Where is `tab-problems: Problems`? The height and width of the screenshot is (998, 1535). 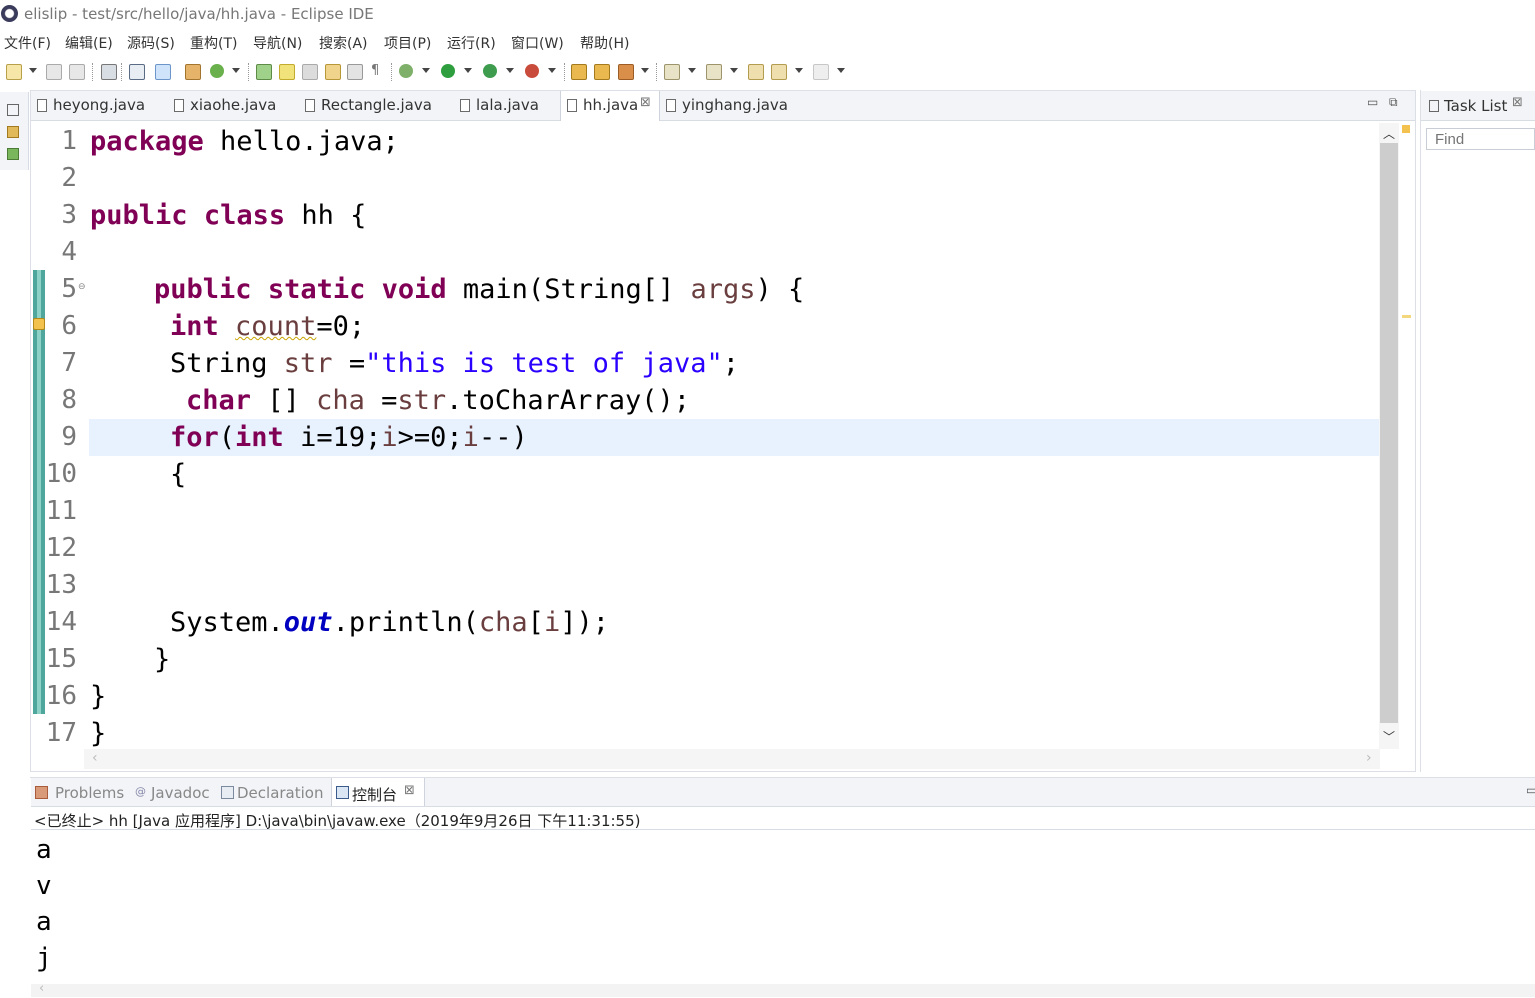
tab-problems: Problems is located at coordinates (79, 792).